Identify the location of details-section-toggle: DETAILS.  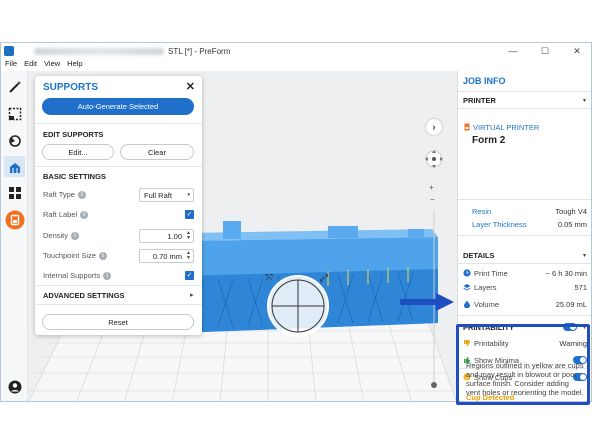
(479, 255).